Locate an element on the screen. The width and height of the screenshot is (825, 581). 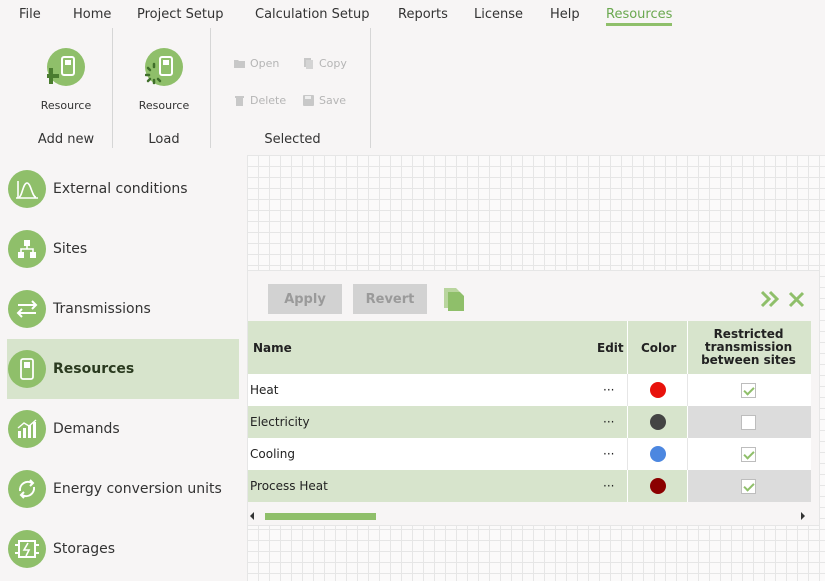
sidebar-item-label: Sites is located at coordinates (70, 249).